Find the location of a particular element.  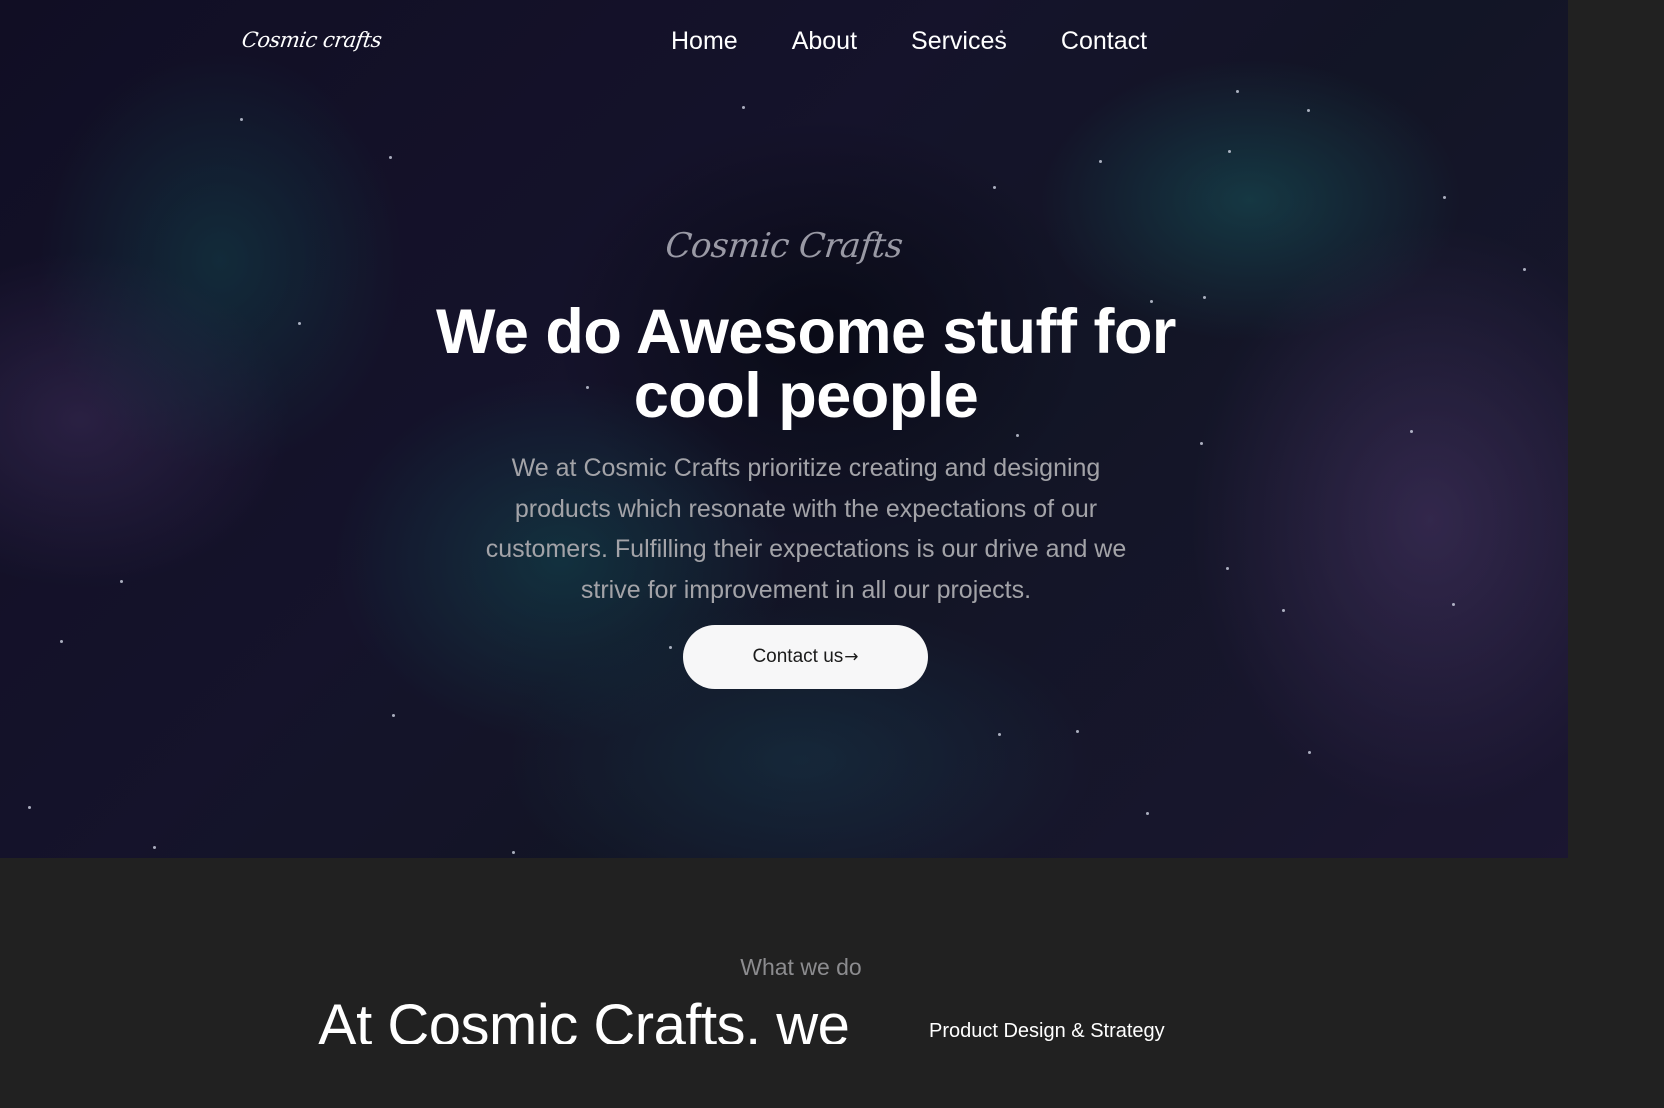

arrow-right-icon: → is located at coordinates (851, 657).